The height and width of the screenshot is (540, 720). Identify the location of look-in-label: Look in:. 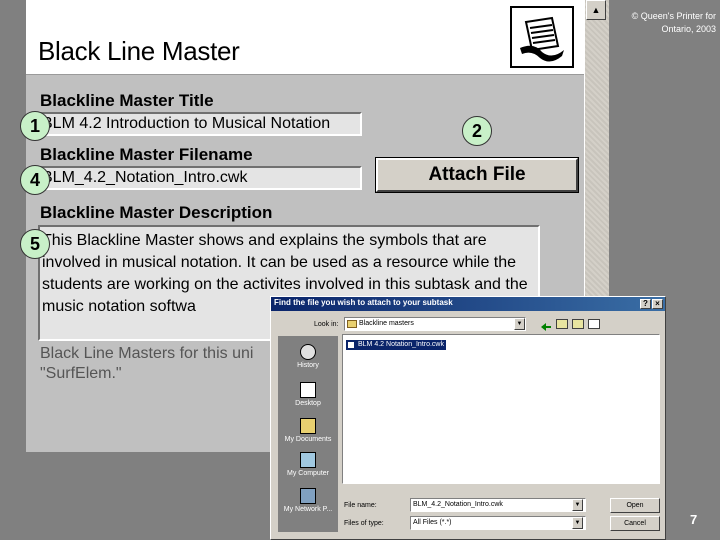
(326, 324).